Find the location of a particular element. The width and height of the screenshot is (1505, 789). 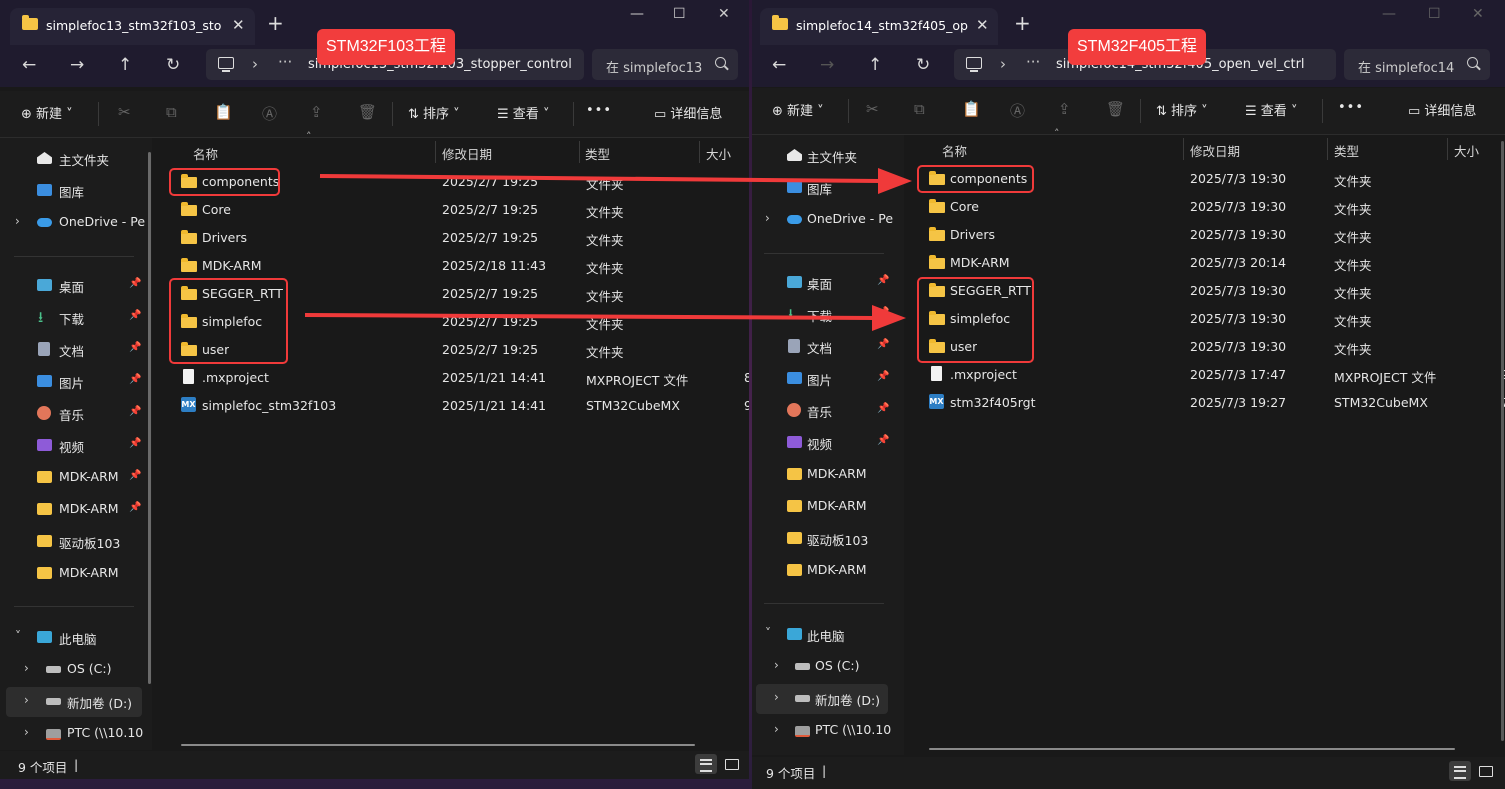

arrow-components is located at coordinates (600, 178).